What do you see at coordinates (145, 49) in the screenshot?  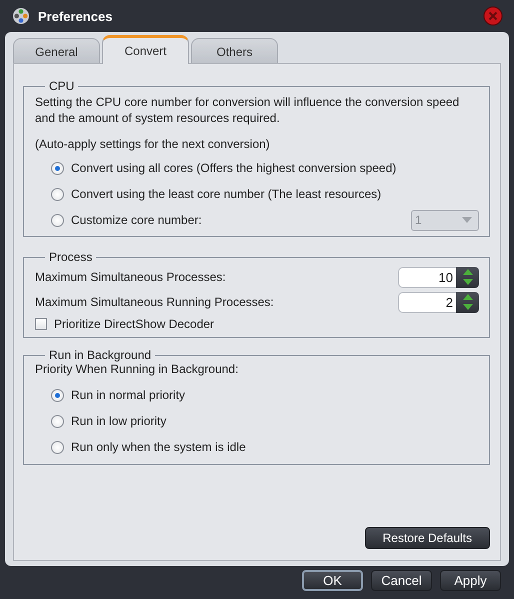 I see `tab: Convert` at bounding box center [145, 49].